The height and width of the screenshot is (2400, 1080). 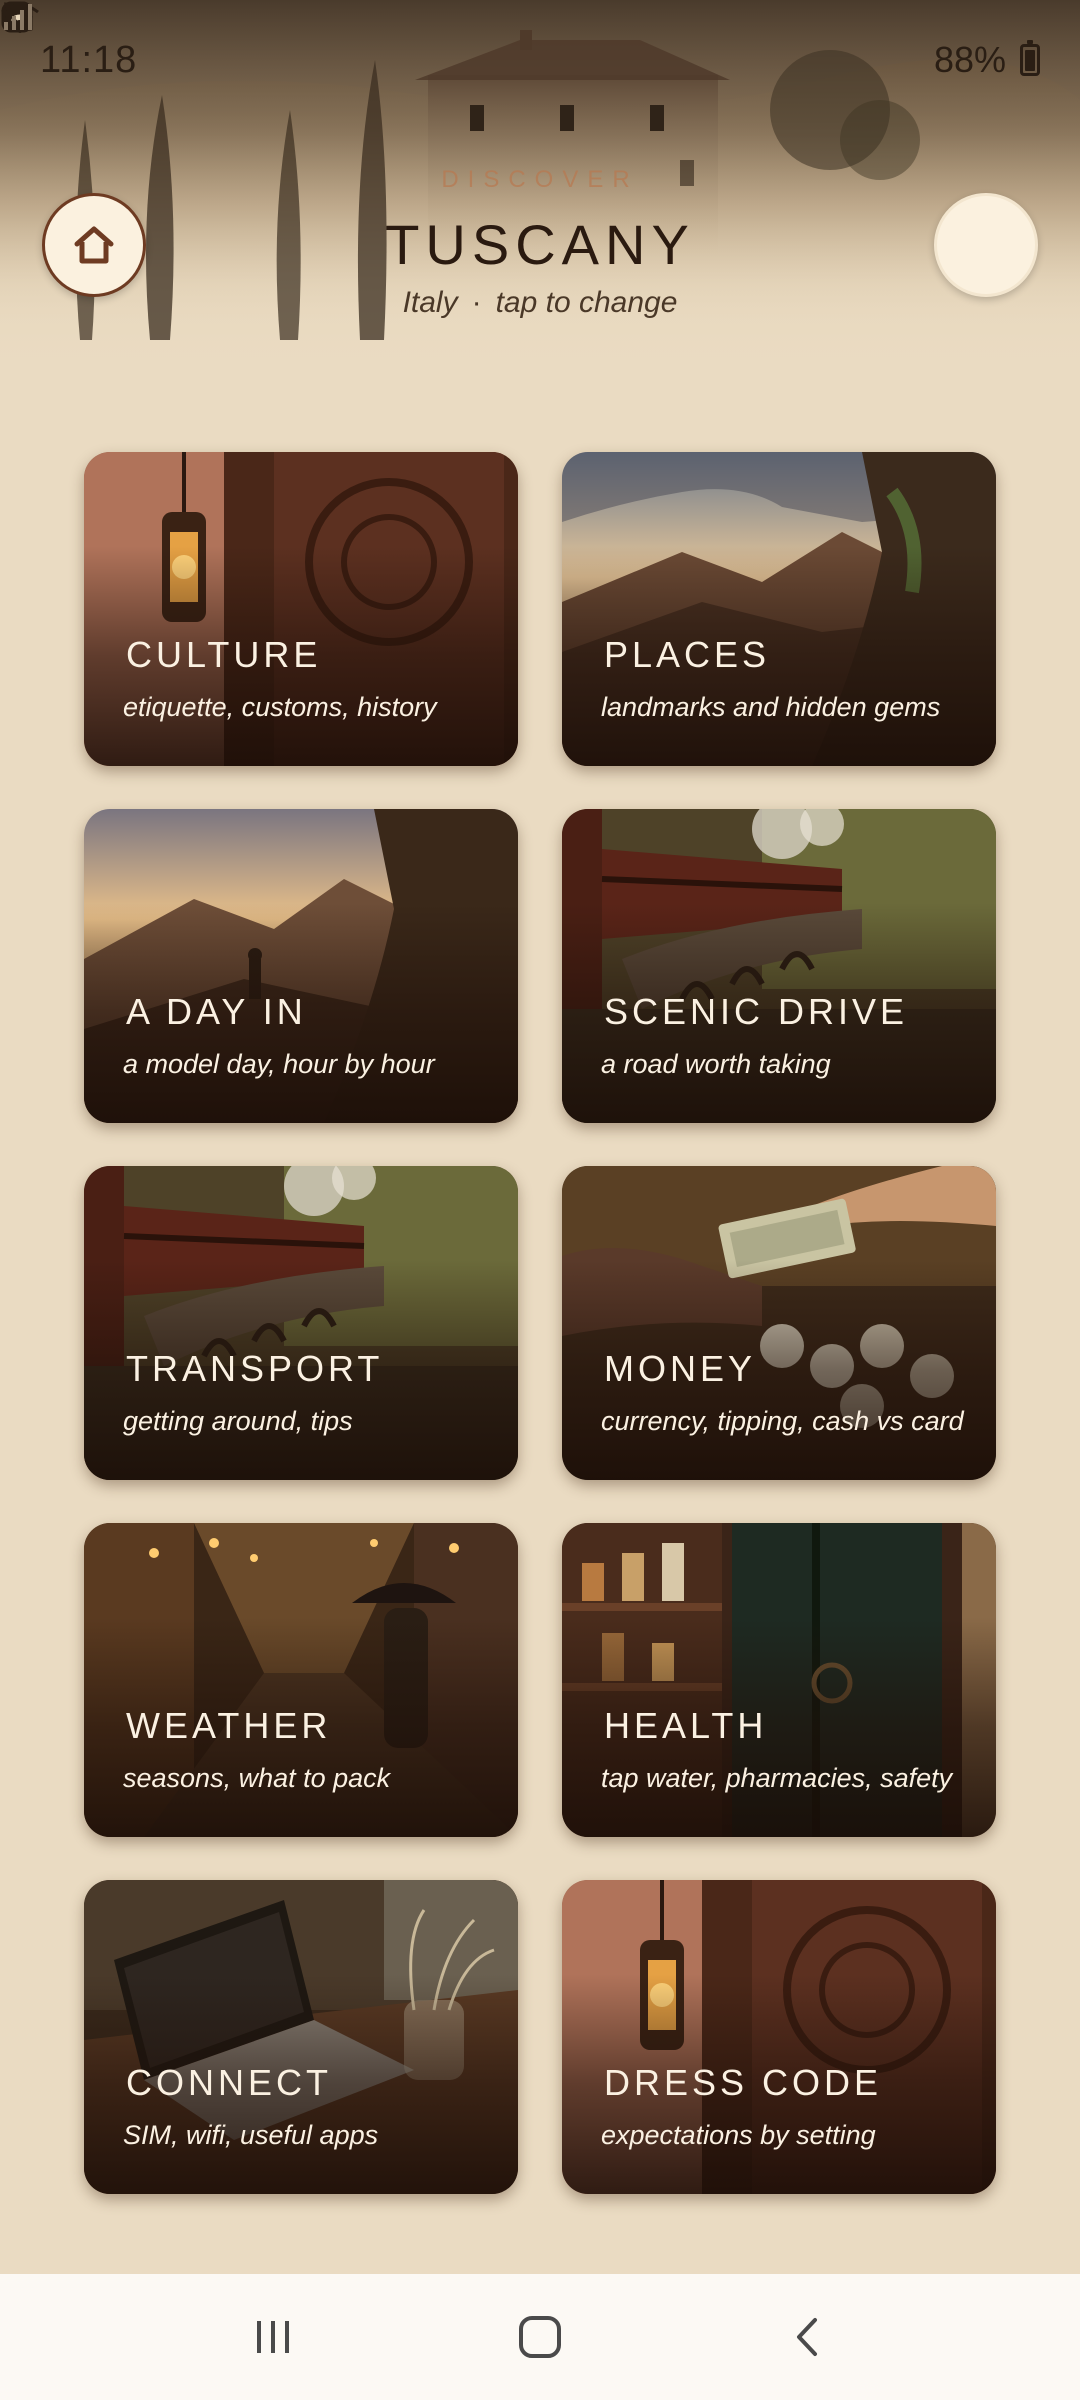 I want to click on card-subtitle: getting around, tips, so click(x=238, y=1421).